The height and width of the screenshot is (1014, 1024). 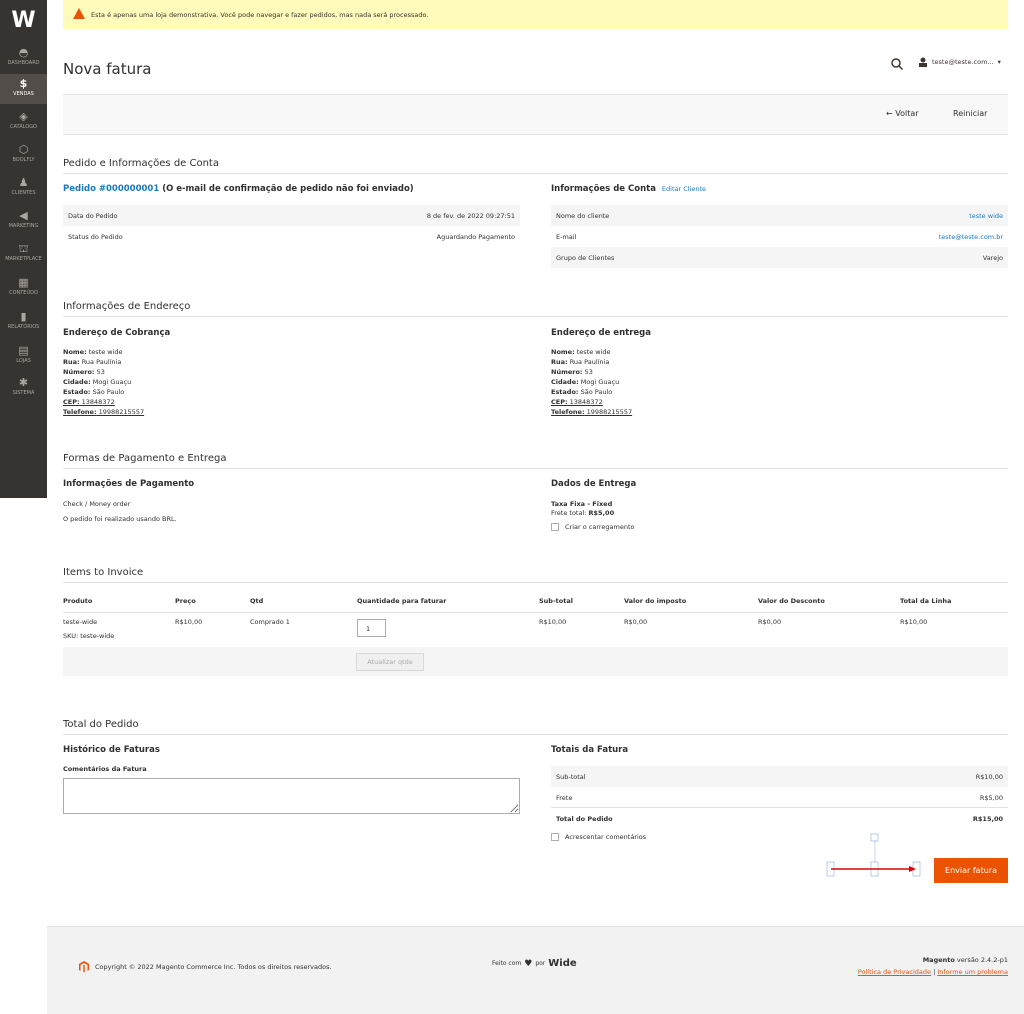 What do you see at coordinates (95, 236) in the screenshot?
I see `row-label: Status do Pedido` at bounding box center [95, 236].